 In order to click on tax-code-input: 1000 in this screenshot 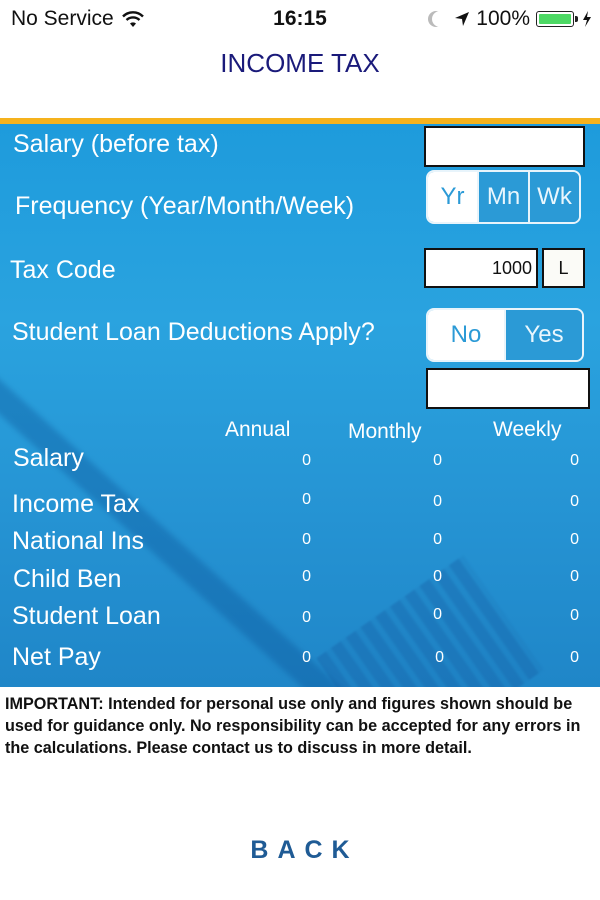, I will do `click(481, 268)`.